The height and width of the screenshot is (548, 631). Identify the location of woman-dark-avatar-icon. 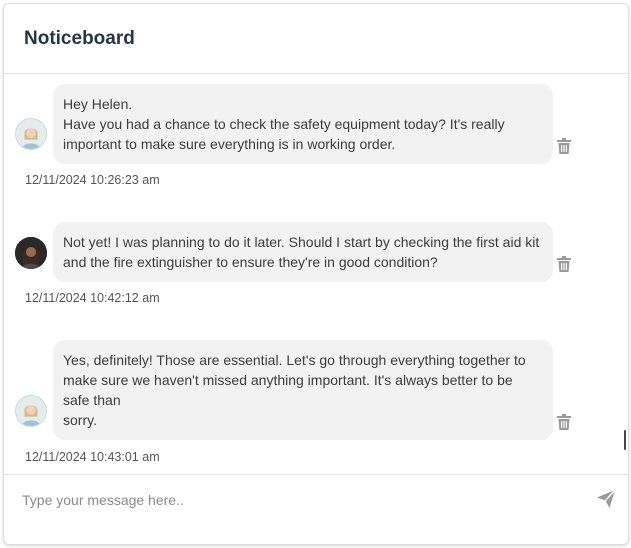
(31, 253).